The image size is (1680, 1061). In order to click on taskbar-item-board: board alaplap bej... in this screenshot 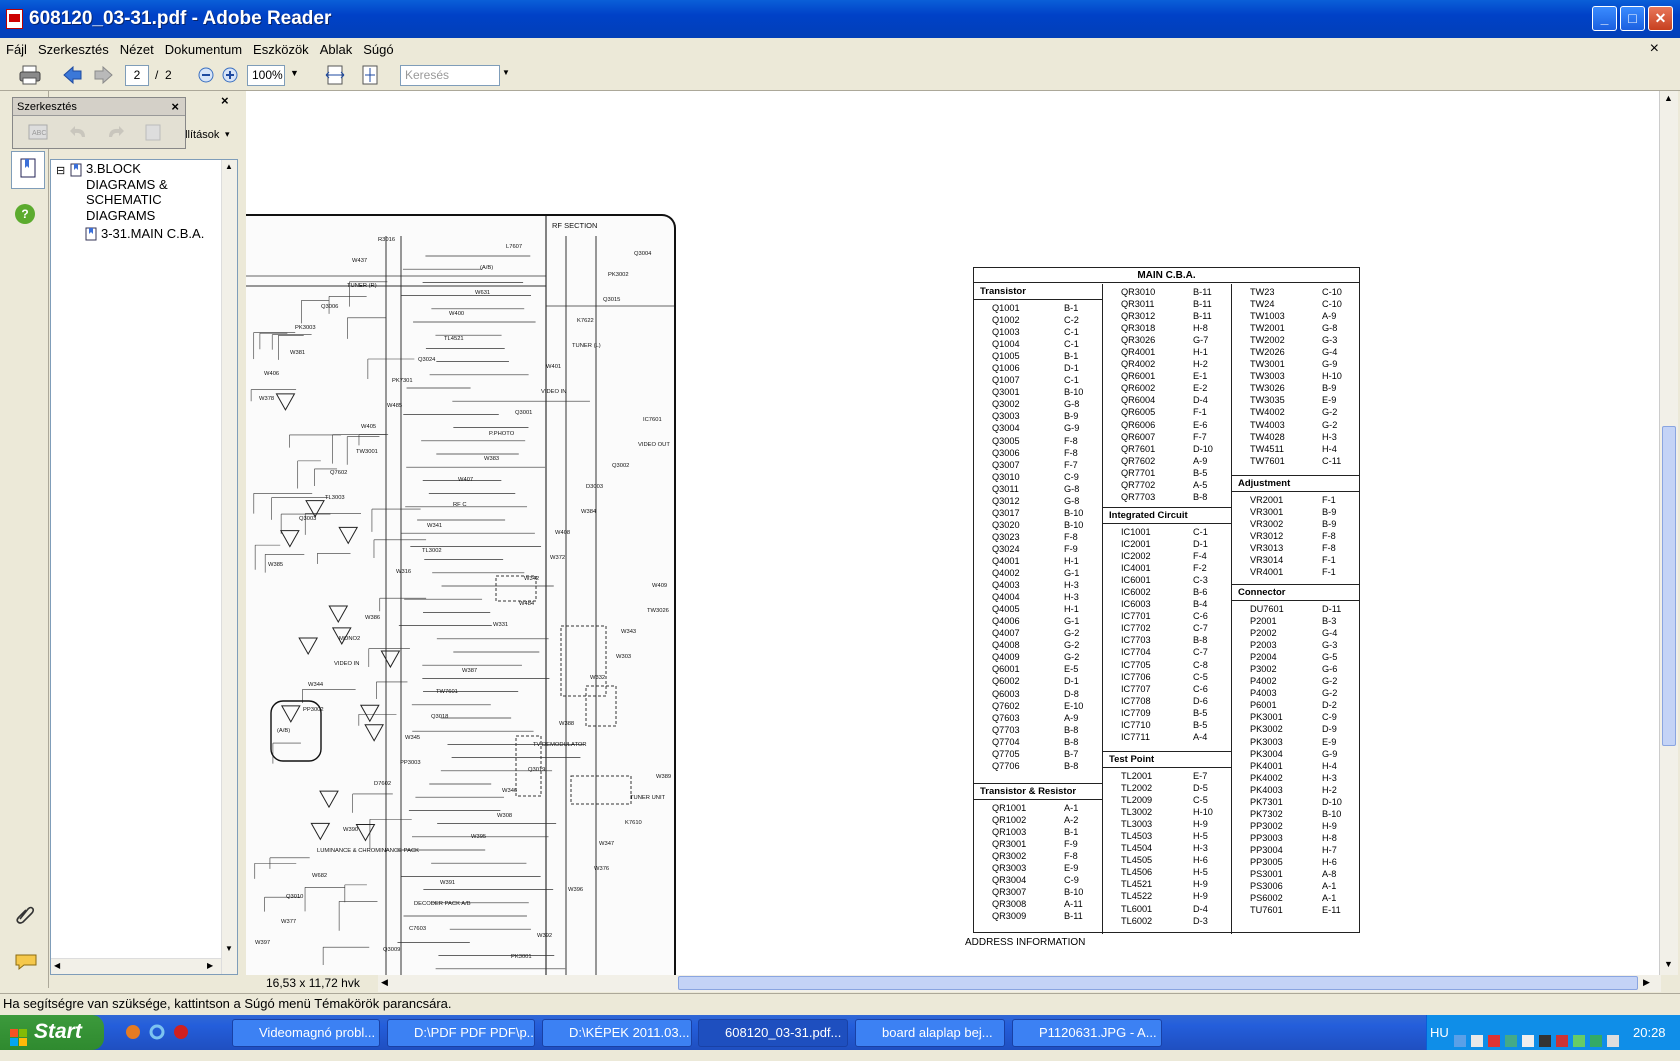, I will do `click(930, 1033)`.